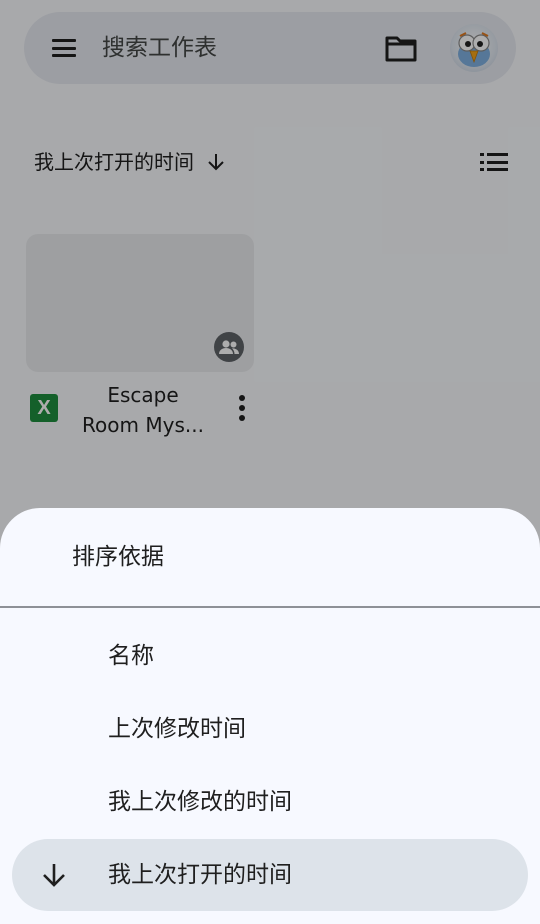 Image resolution: width=540 pixels, height=924 pixels. Describe the element at coordinates (131, 656) in the screenshot. I see `option-label: 名称` at that location.